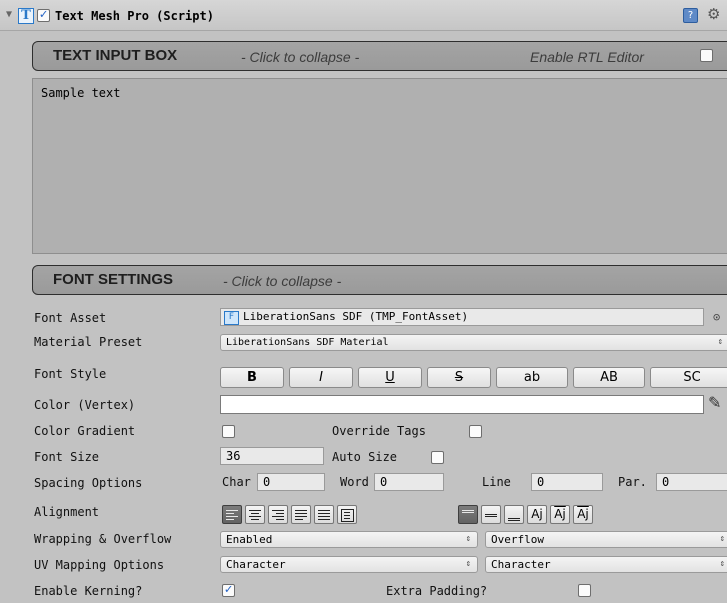 Image resolution: width=727 pixels, height=603 pixels. What do you see at coordinates (349, 564) in the screenshot?
I see `uv-horizontal-dropdown: Character ⇕` at bounding box center [349, 564].